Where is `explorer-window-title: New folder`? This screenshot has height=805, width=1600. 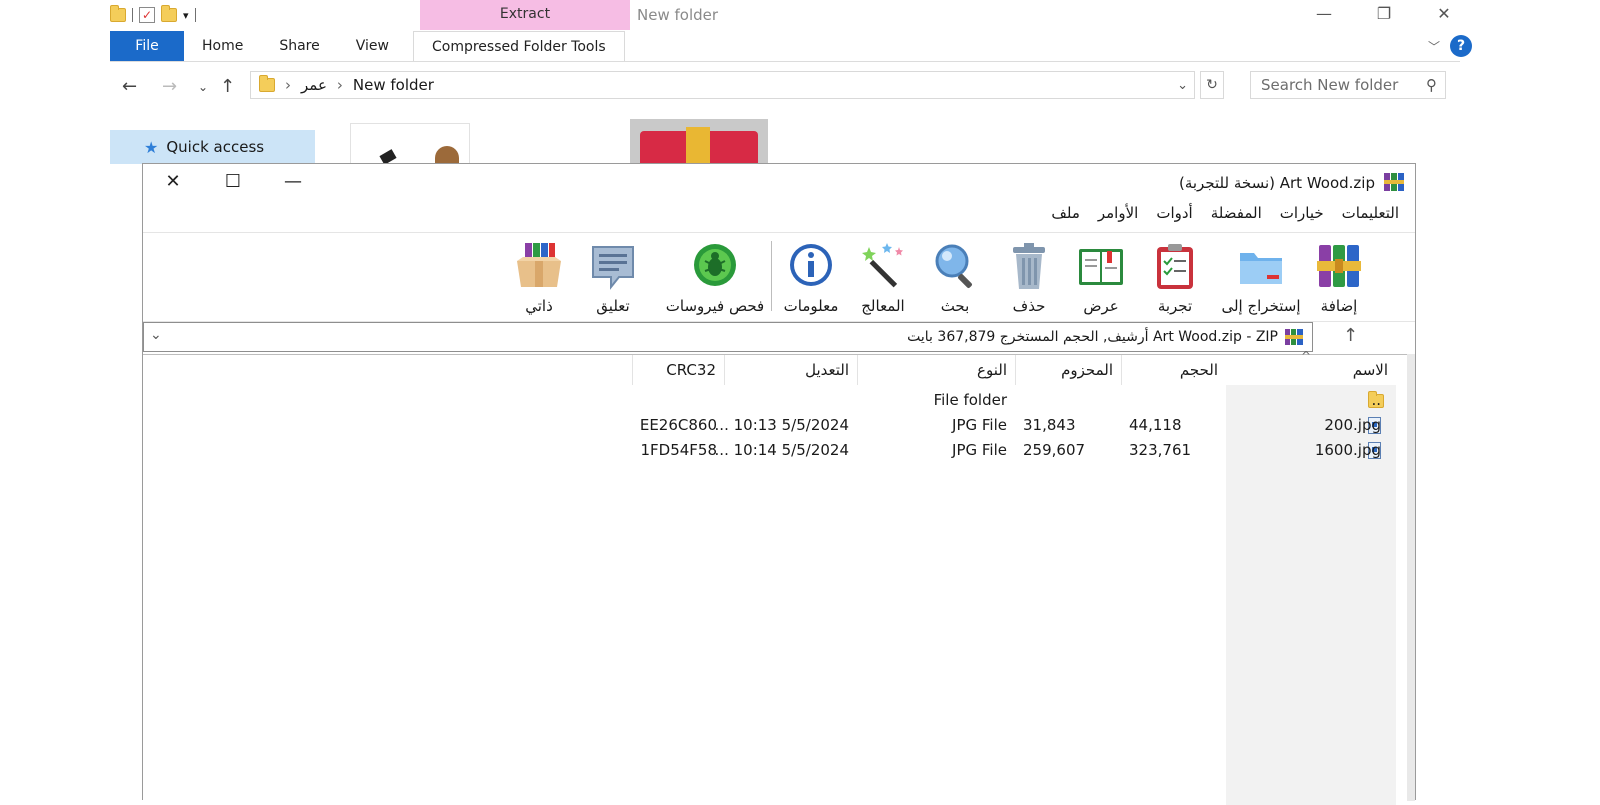
explorer-window-title: New folder is located at coordinates (678, 15).